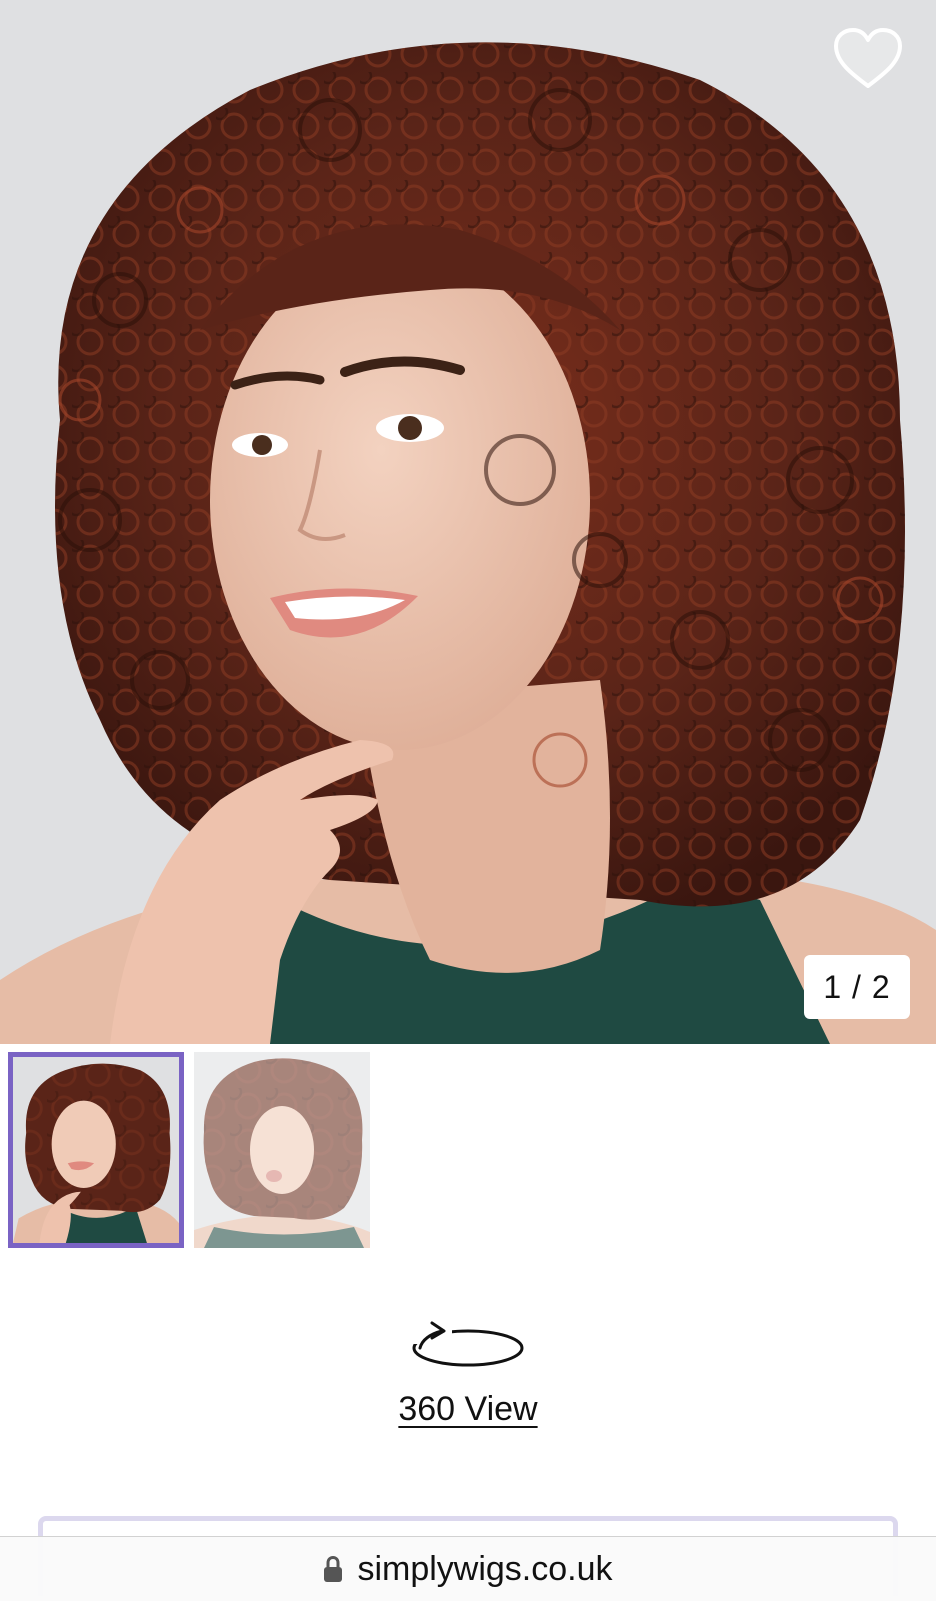 The image size is (936, 1601). What do you see at coordinates (333, 1568) in the screenshot?
I see `lock-icon` at bounding box center [333, 1568].